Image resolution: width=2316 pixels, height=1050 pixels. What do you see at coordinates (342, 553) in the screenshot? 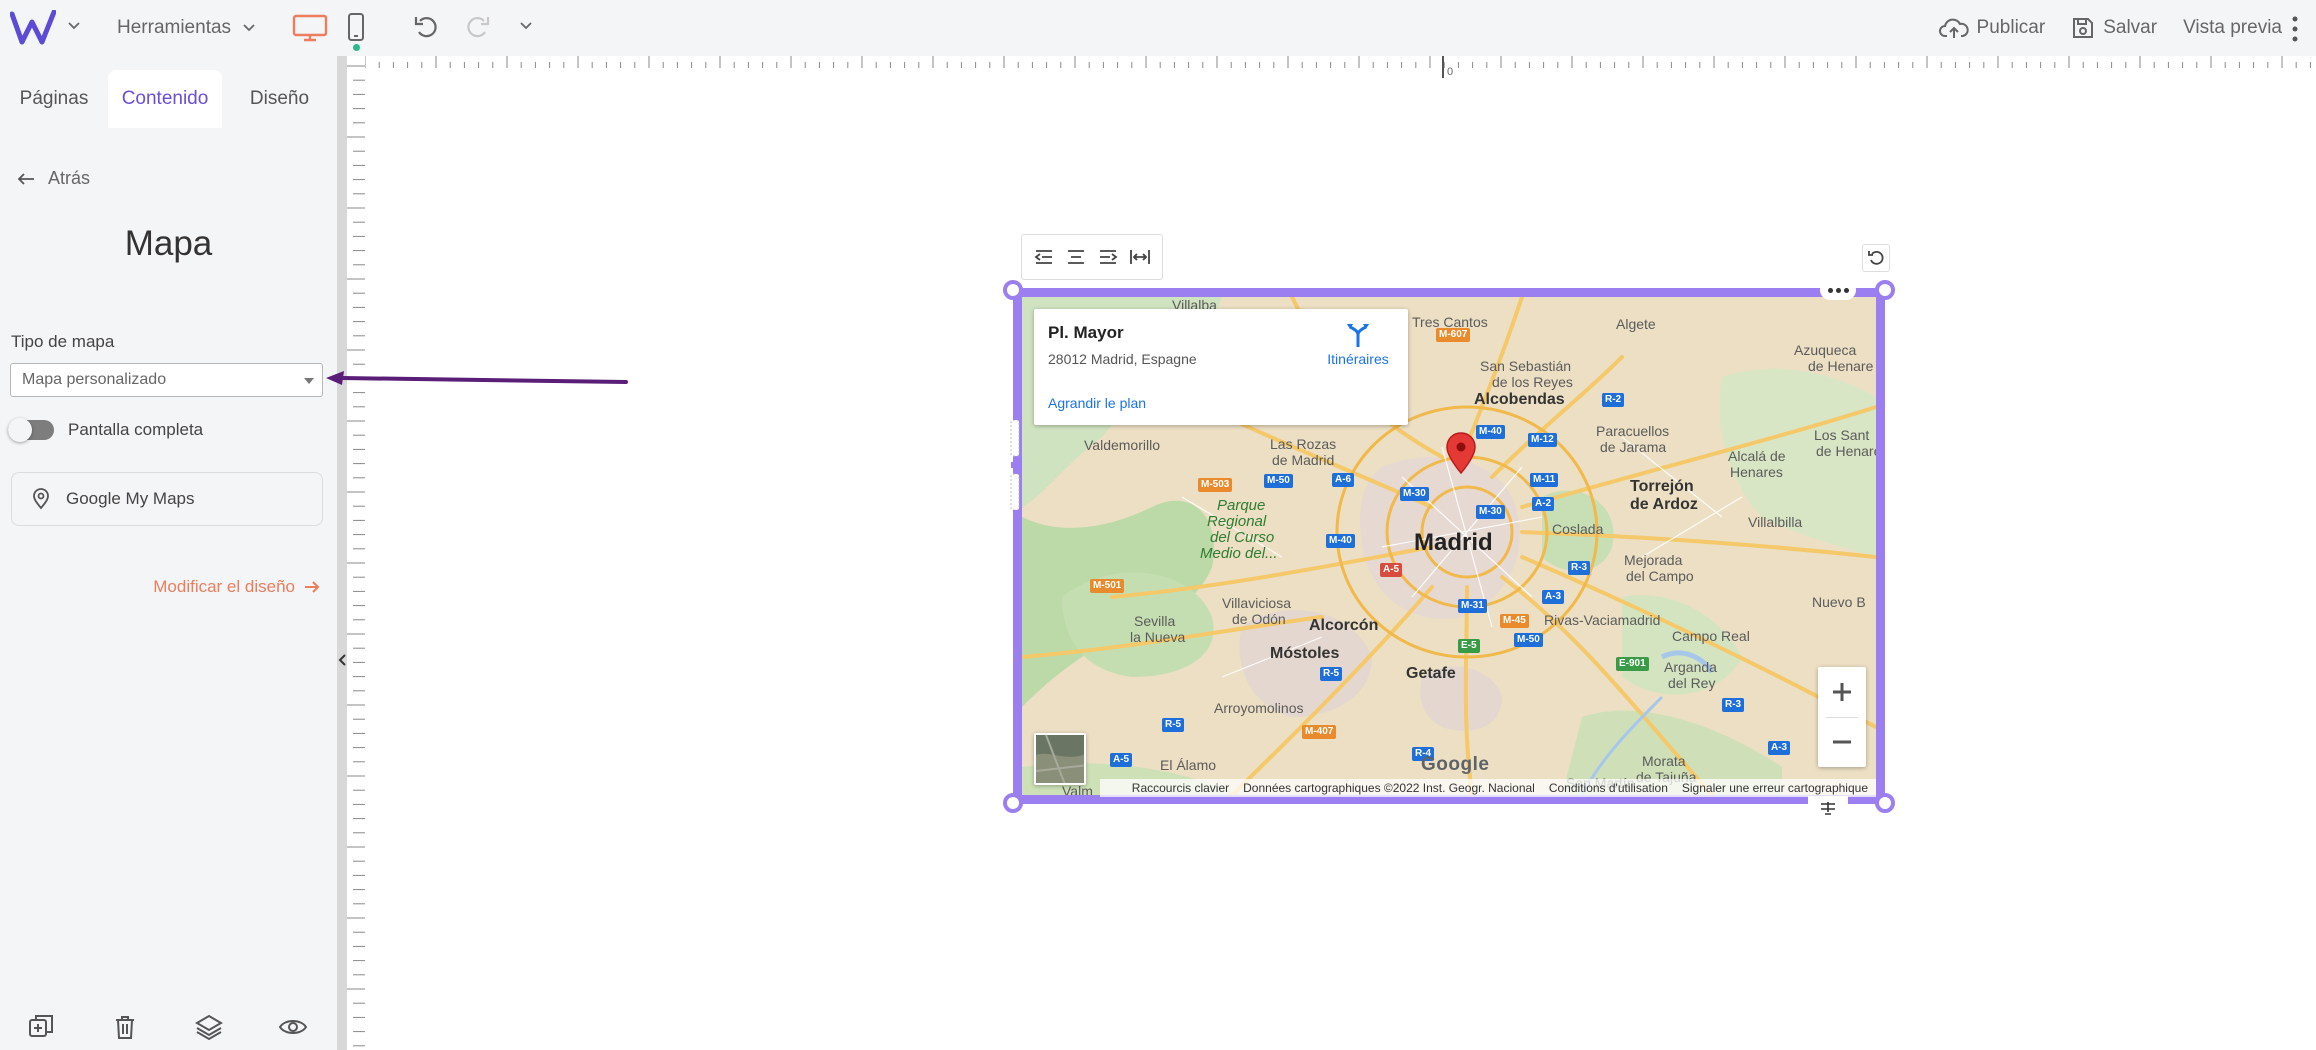
I see `panel-divider` at bounding box center [342, 553].